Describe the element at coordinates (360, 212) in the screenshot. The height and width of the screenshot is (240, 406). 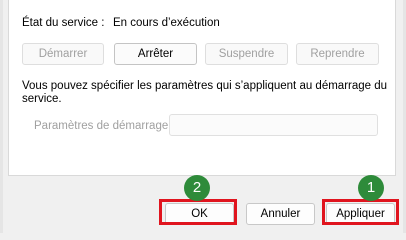
I see `apply-highlight-box` at that location.